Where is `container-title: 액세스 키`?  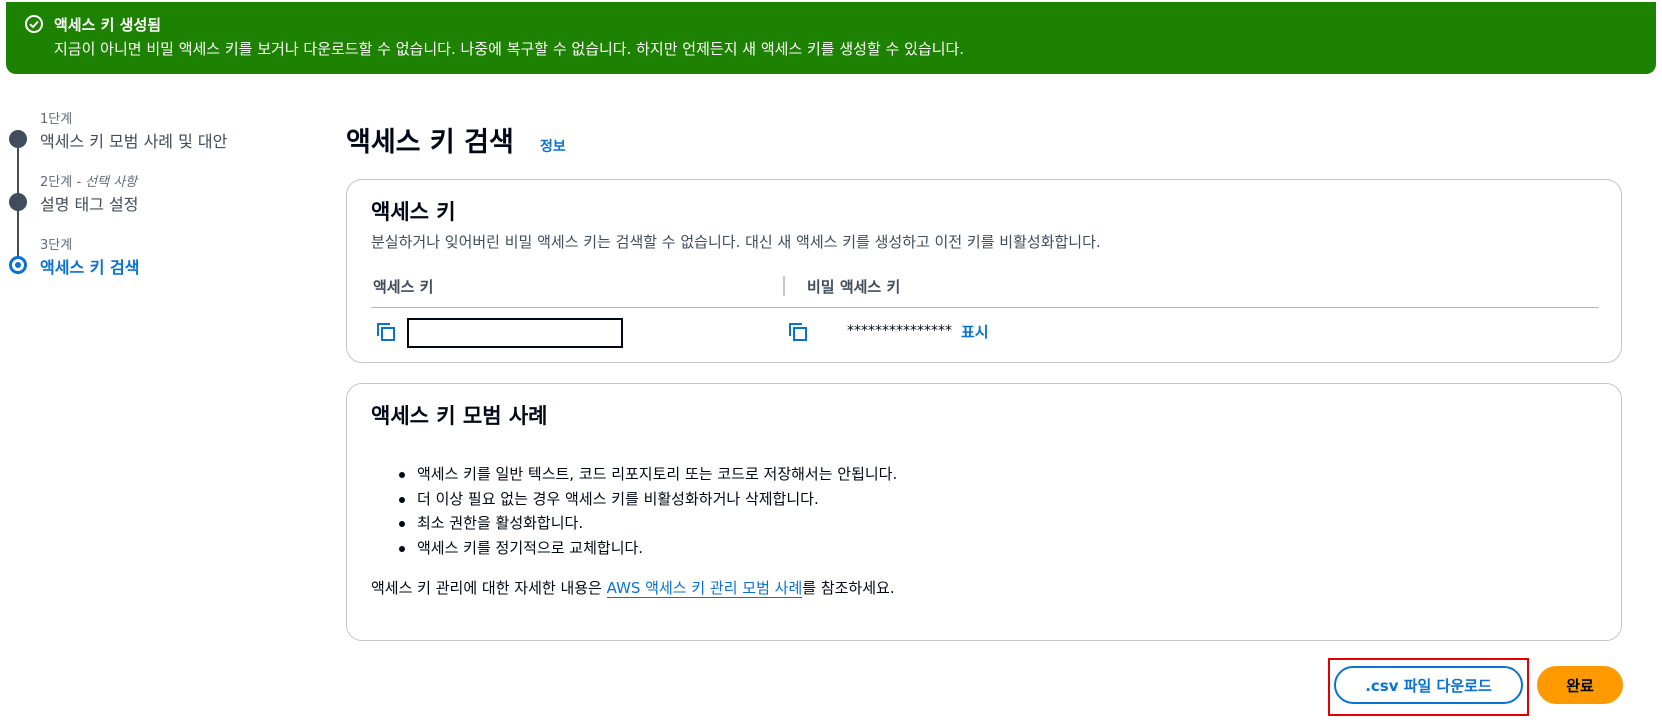 container-title: 액세스 키 is located at coordinates (413, 212).